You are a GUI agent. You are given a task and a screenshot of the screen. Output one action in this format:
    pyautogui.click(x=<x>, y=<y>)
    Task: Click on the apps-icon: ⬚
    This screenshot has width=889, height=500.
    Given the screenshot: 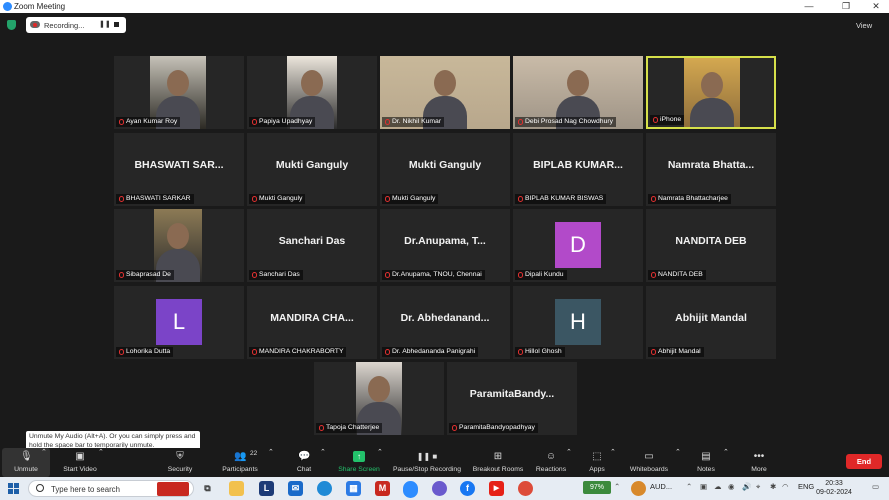 What is the action you would take?
    pyautogui.click(x=597, y=456)
    